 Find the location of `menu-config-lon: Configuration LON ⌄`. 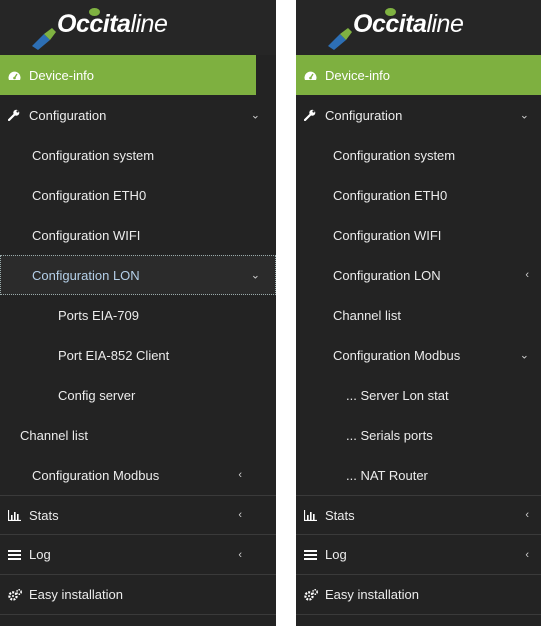

menu-config-lon: Configuration LON ⌄ is located at coordinates (138, 275).